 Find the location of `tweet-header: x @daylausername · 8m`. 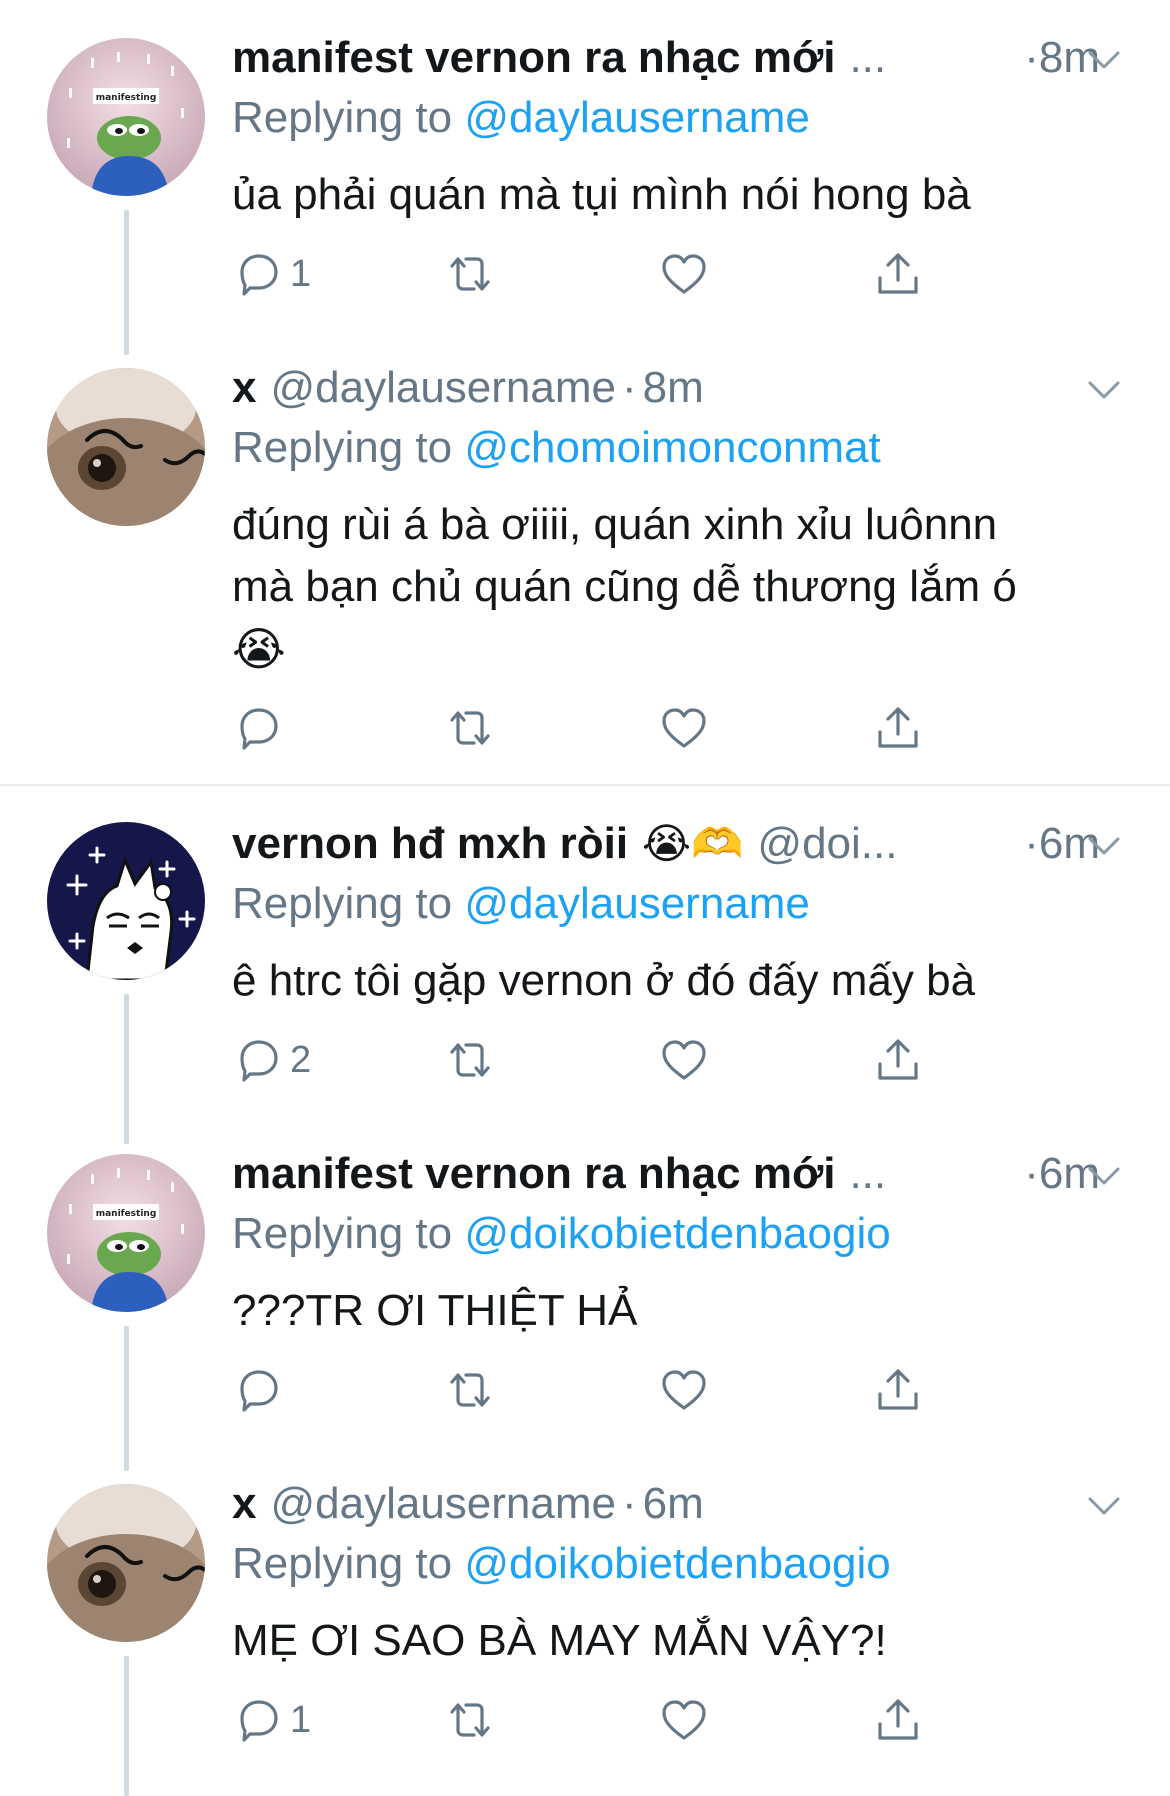

tweet-header: x @daylausername · 8m is located at coordinates (671, 388).